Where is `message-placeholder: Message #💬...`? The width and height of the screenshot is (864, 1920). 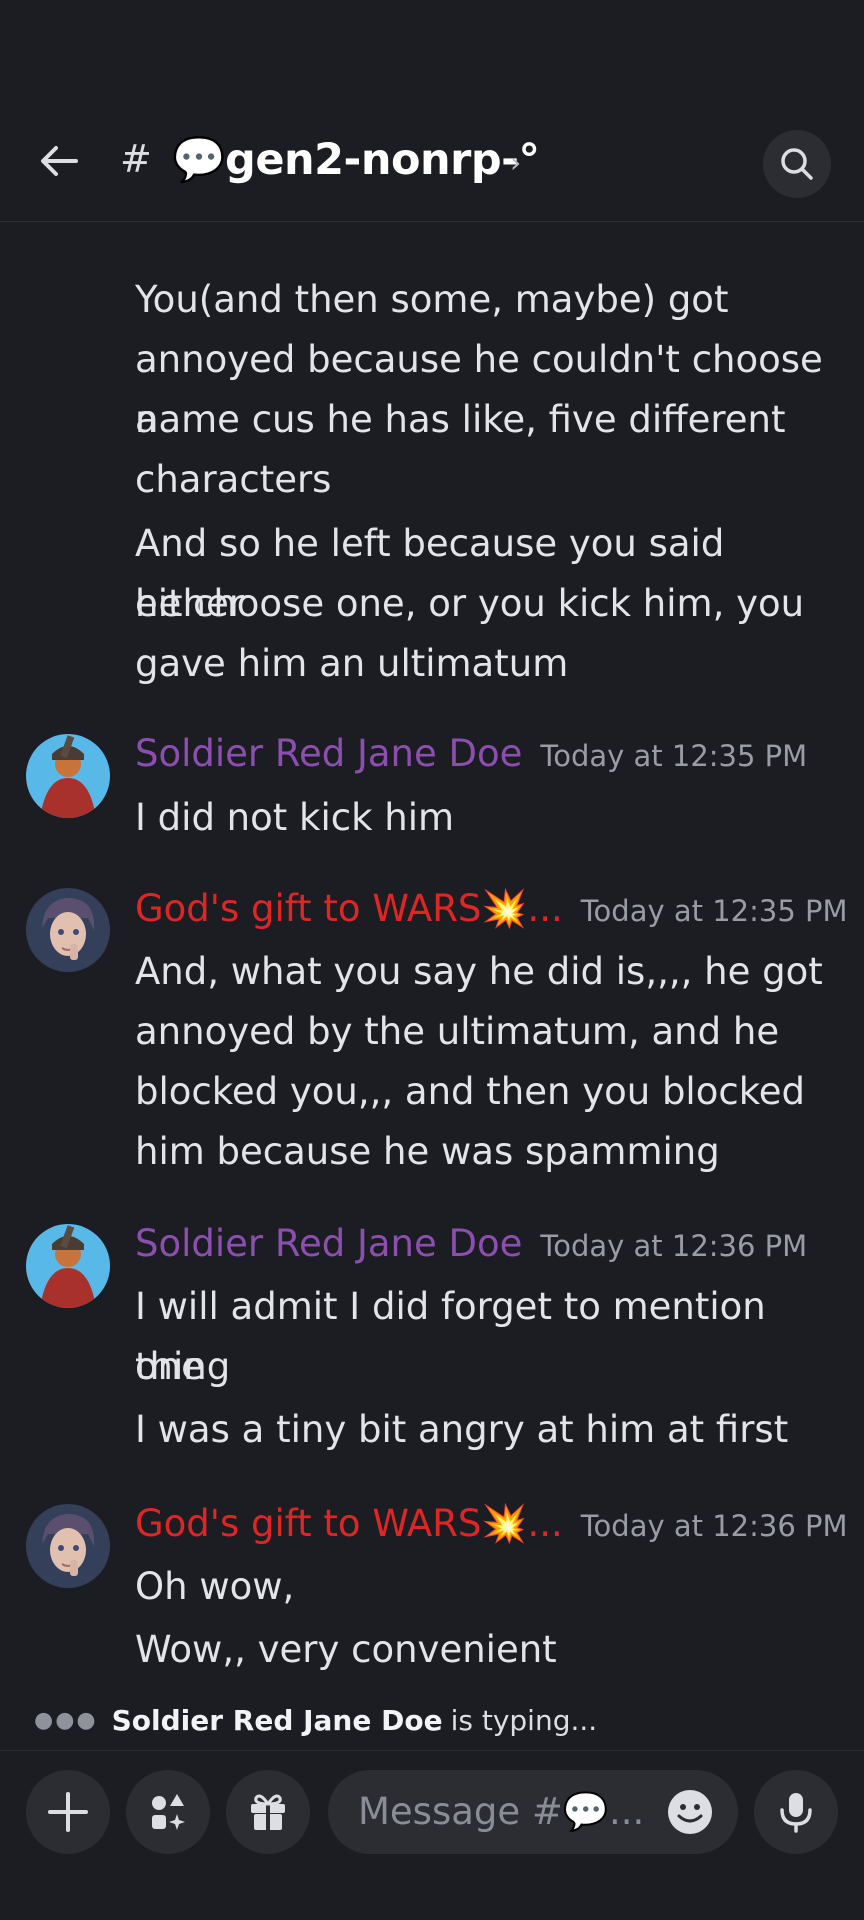
message-placeholder: Message #💬... is located at coordinates (501, 1811).